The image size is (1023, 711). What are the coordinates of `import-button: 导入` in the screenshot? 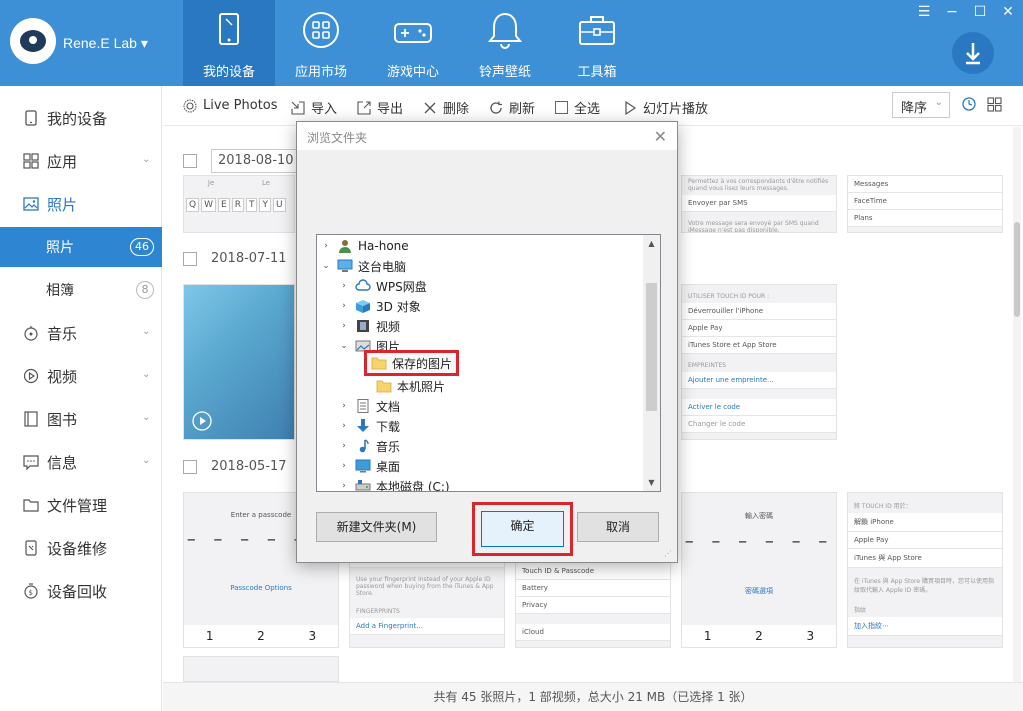 It's located at (314, 107).